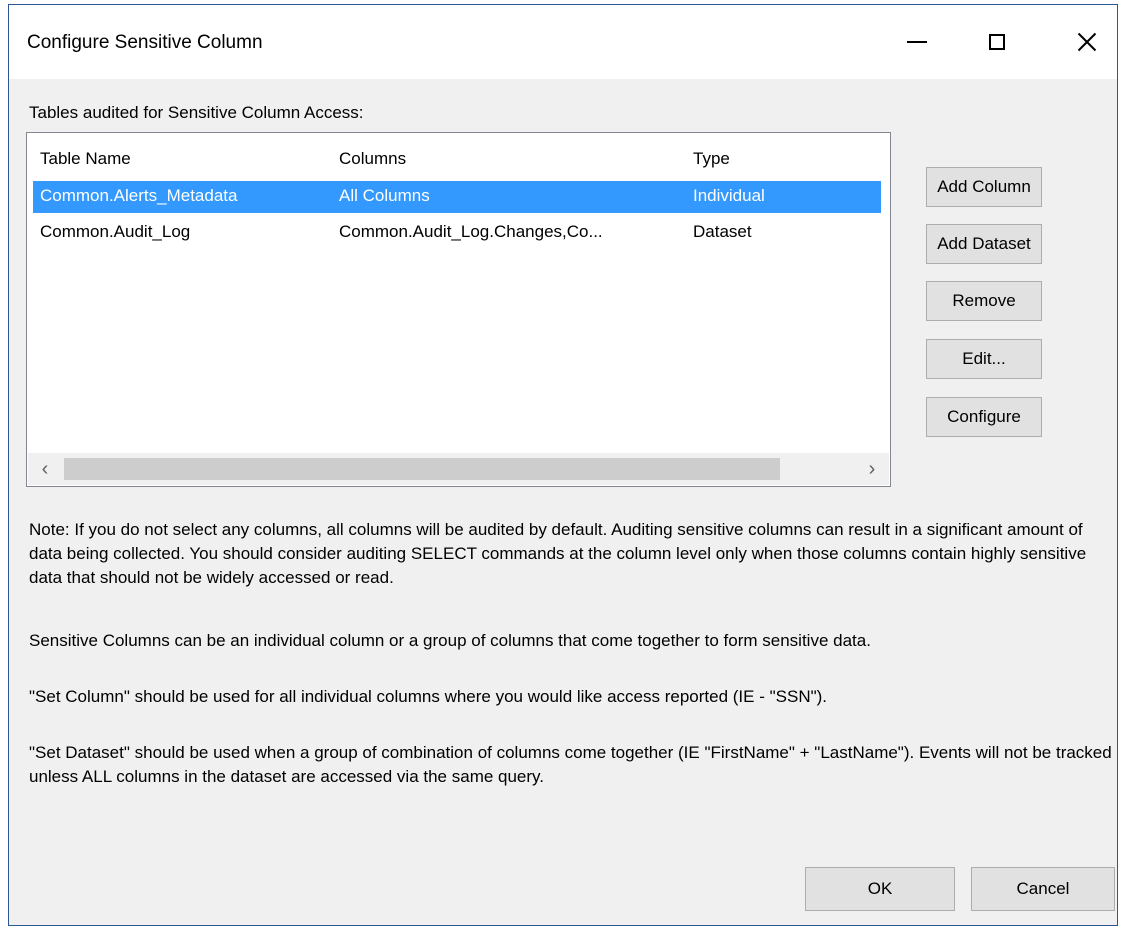  What do you see at coordinates (722, 231) in the screenshot?
I see `cell-type: Dataset` at bounding box center [722, 231].